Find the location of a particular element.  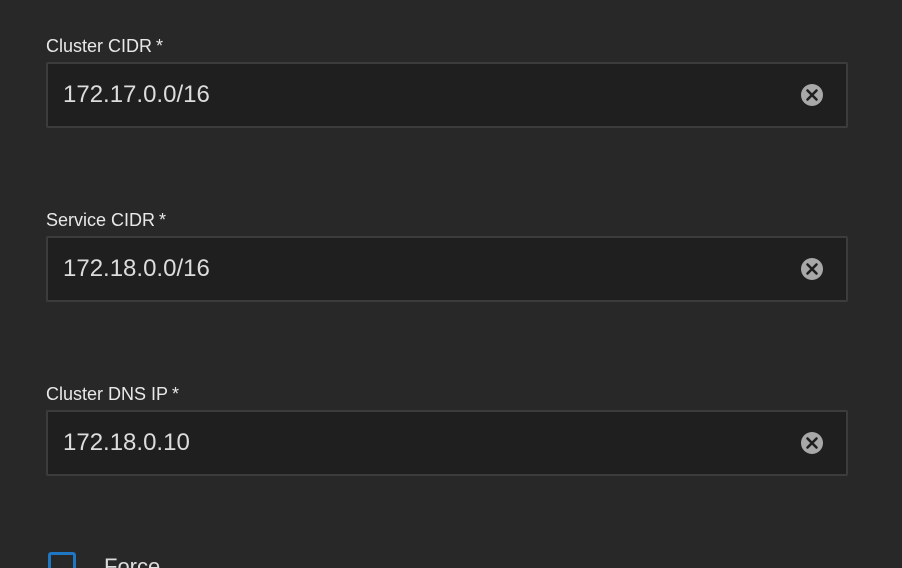

service-cidr-input is located at coordinates (423, 269).